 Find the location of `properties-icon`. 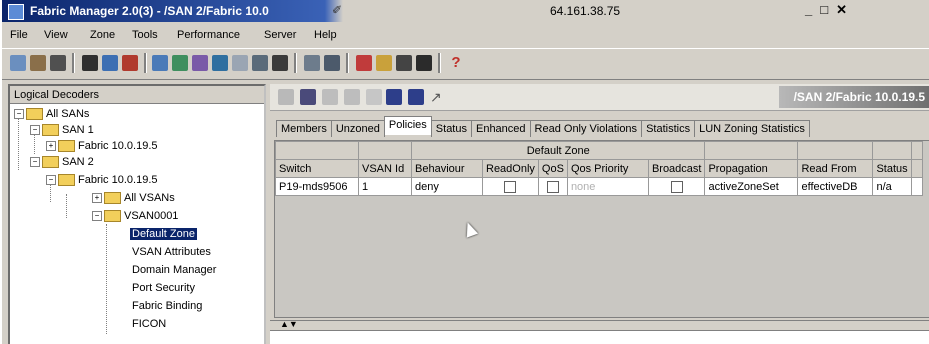

properties-icon is located at coordinates (90, 63).